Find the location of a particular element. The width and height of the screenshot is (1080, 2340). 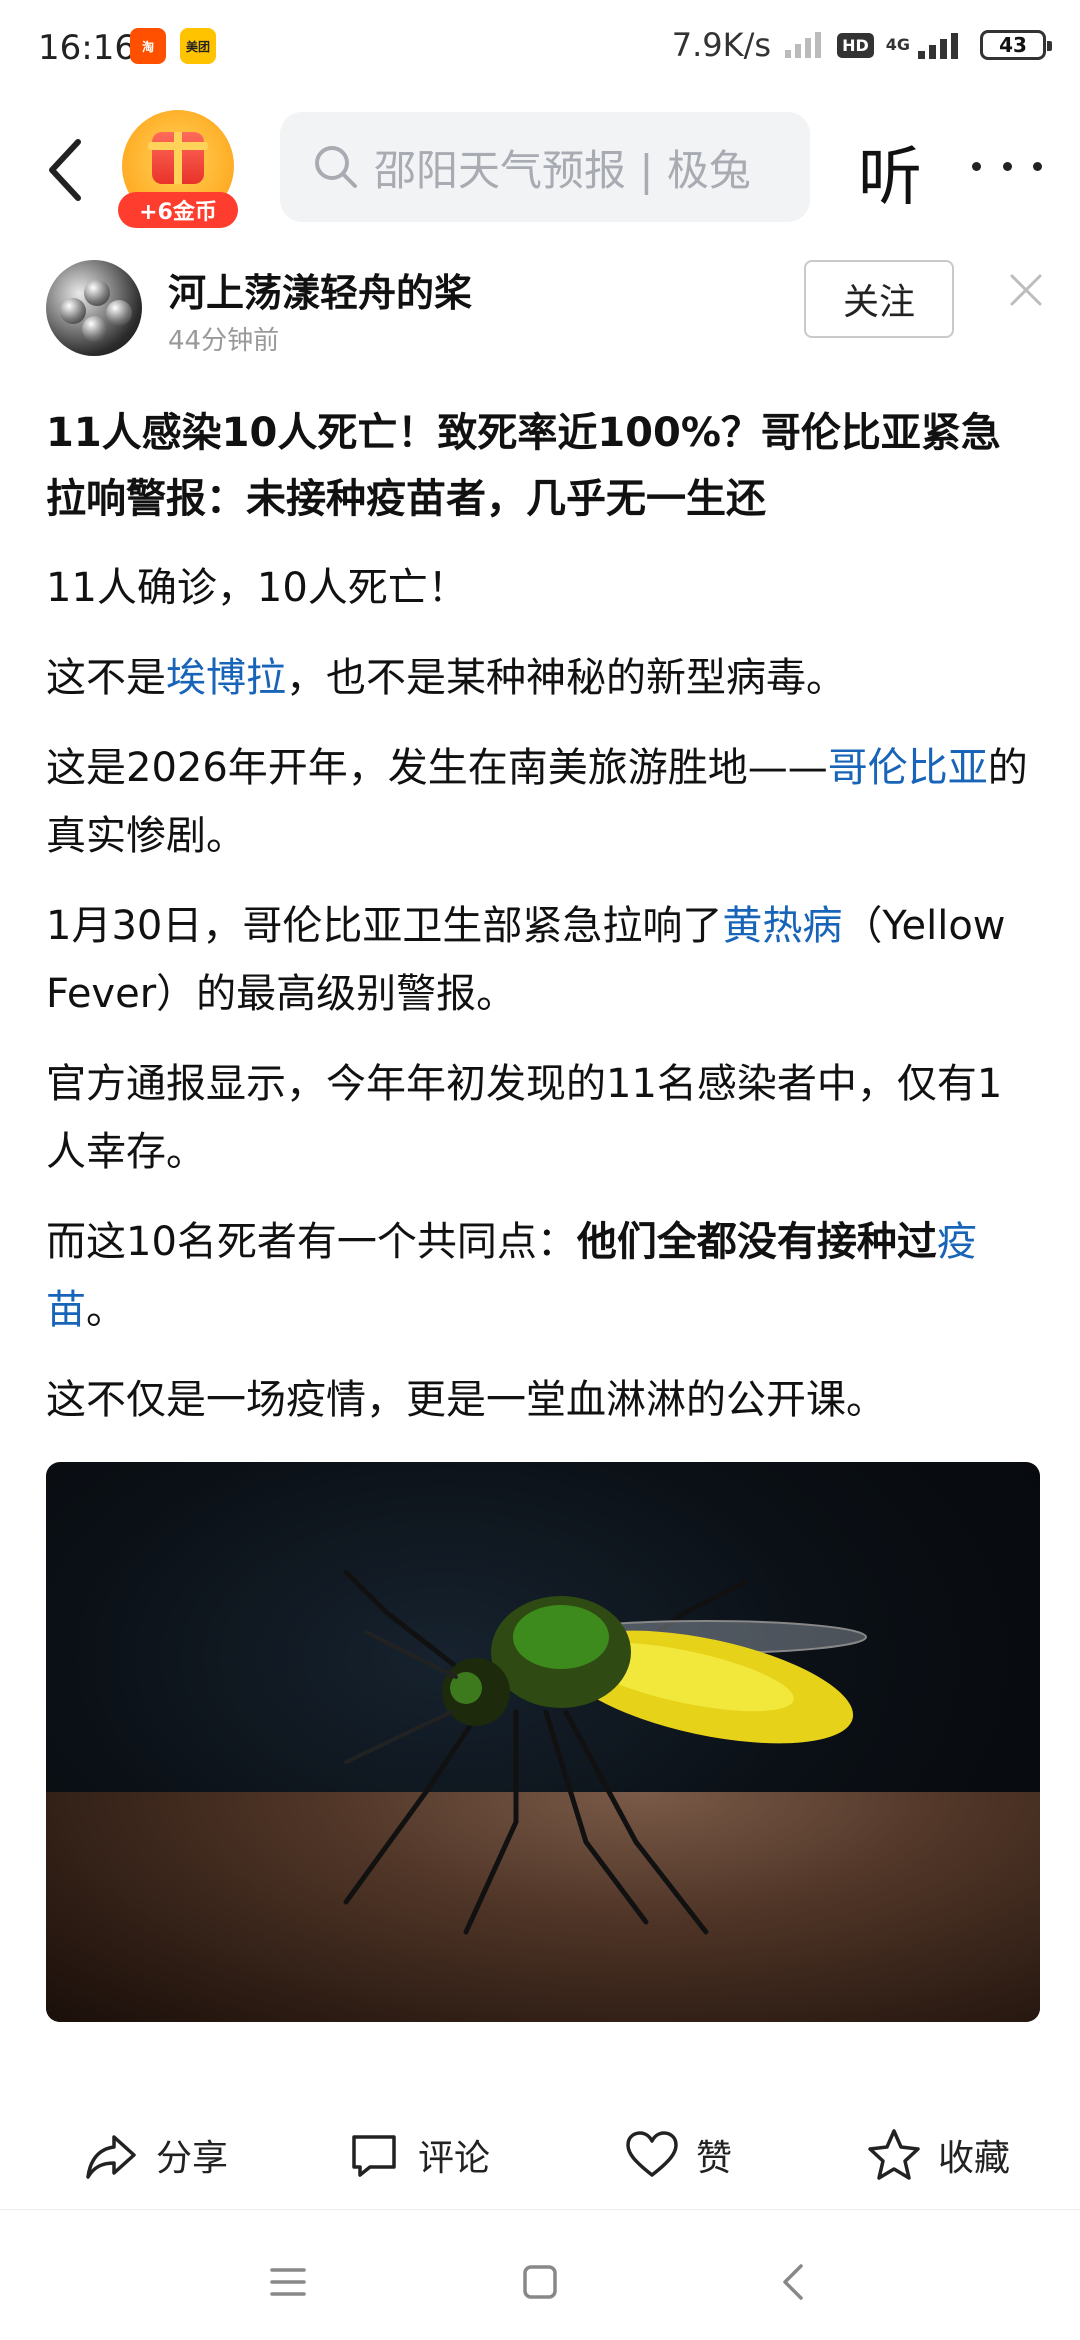

gift-box-icon is located at coordinates (178, 158).